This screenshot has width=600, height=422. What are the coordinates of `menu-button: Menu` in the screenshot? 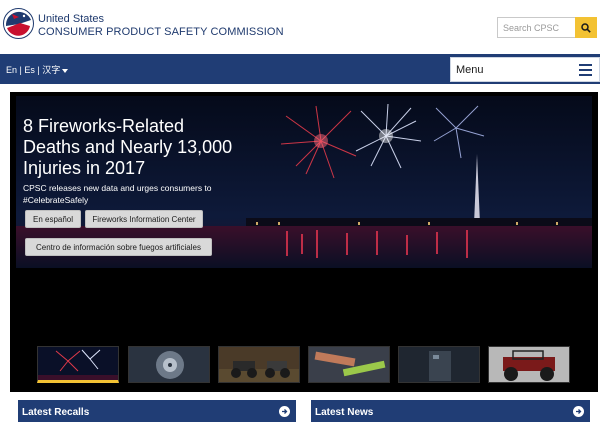 It's located at (525, 69).